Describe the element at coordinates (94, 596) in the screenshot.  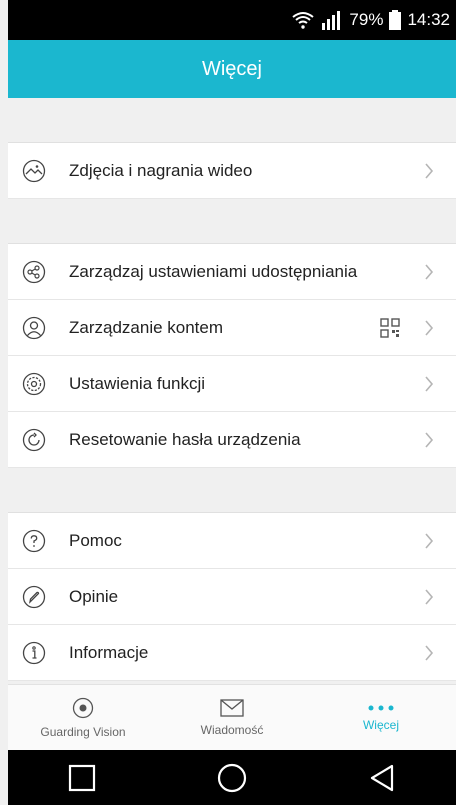
I see `menu-item-label: Opinie` at that location.